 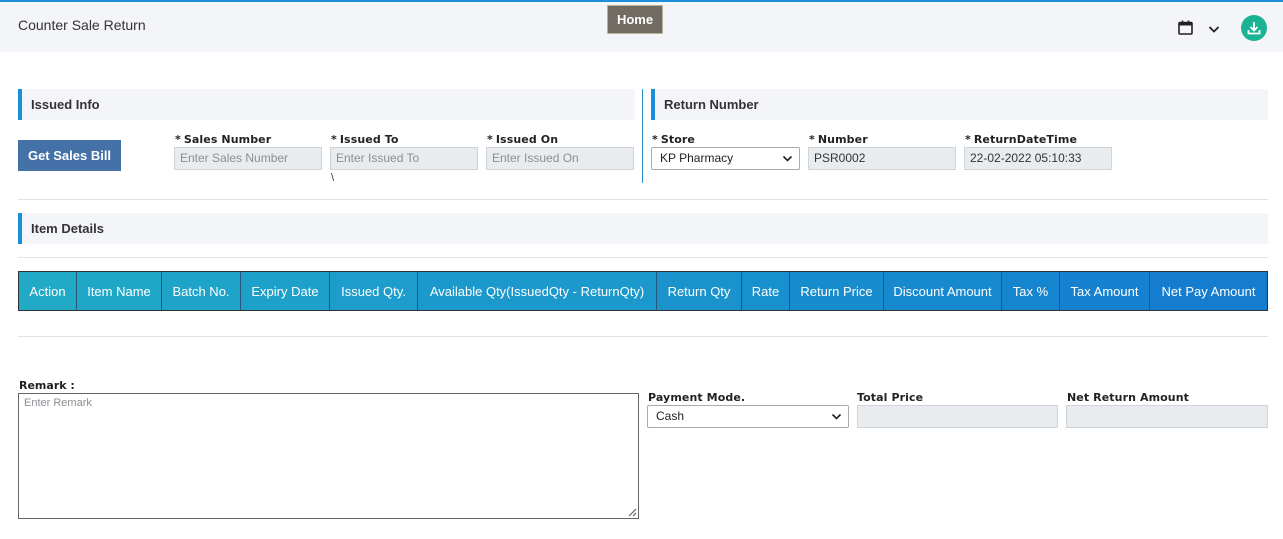 What do you see at coordinates (47, 385) in the screenshot?
I see `remark-label: Remark :` at bounding box center [47, 385].